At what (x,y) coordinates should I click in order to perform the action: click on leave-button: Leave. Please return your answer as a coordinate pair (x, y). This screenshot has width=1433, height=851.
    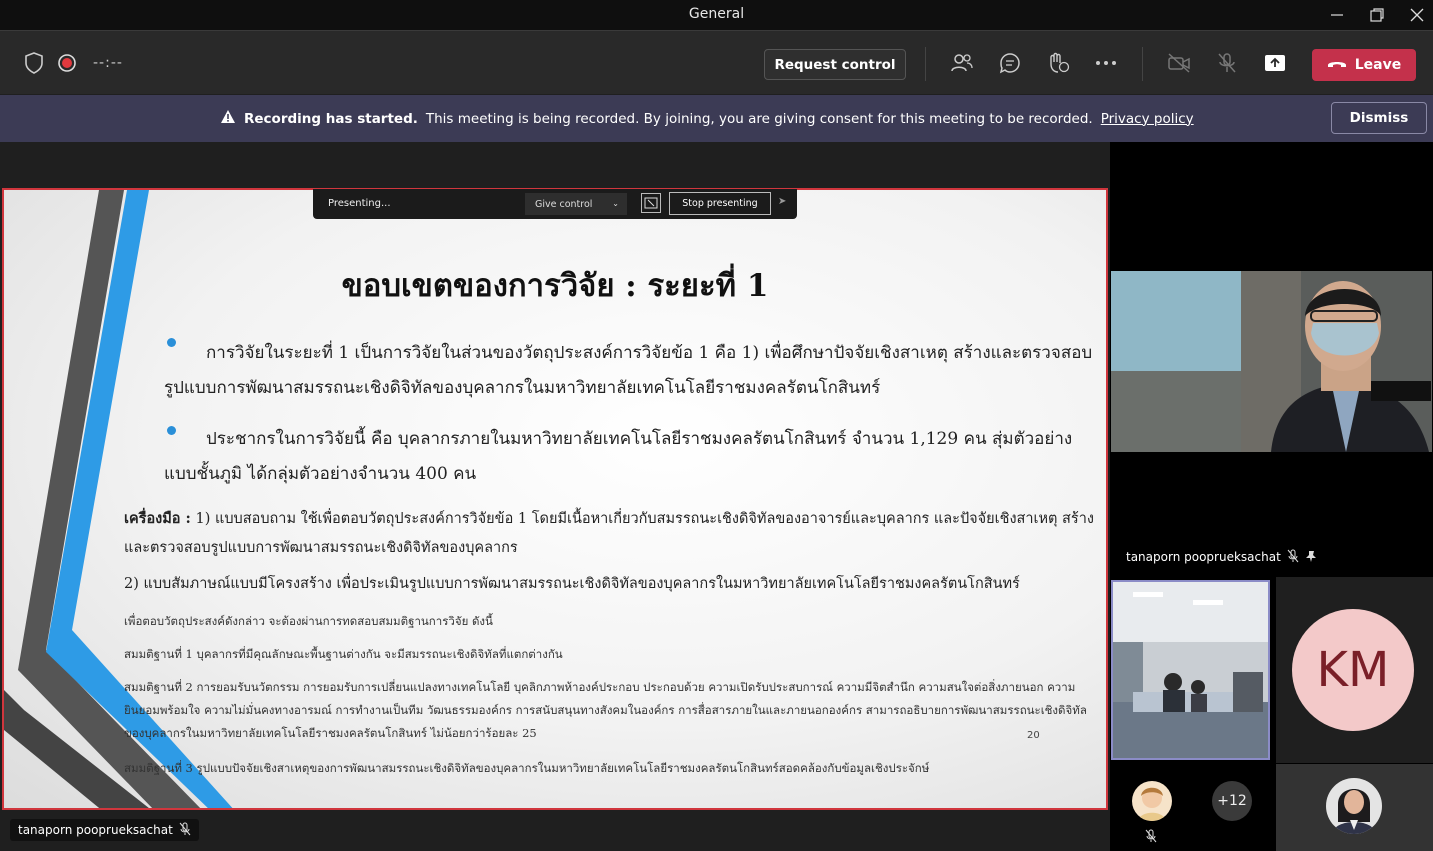
    Looking at the image, I should click on (1364, 65).